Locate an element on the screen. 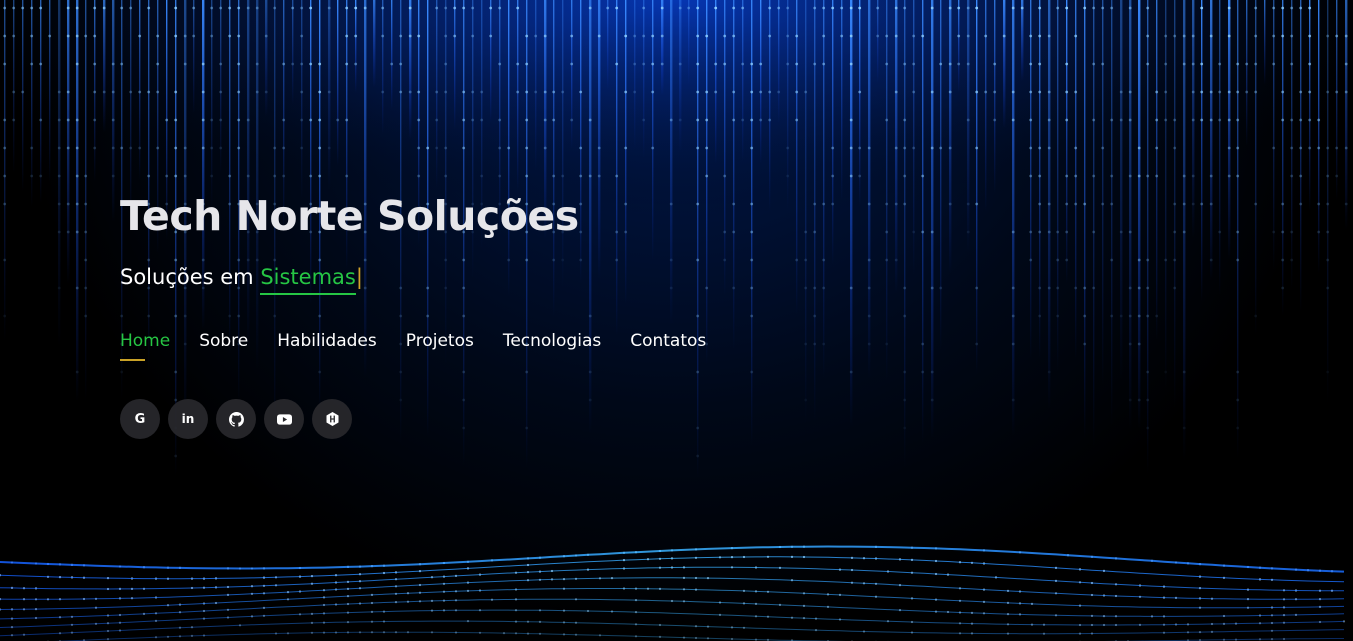 The height and width of the screenshot is (641, 1353). social-links: G in is located at coordinates (236, 419).